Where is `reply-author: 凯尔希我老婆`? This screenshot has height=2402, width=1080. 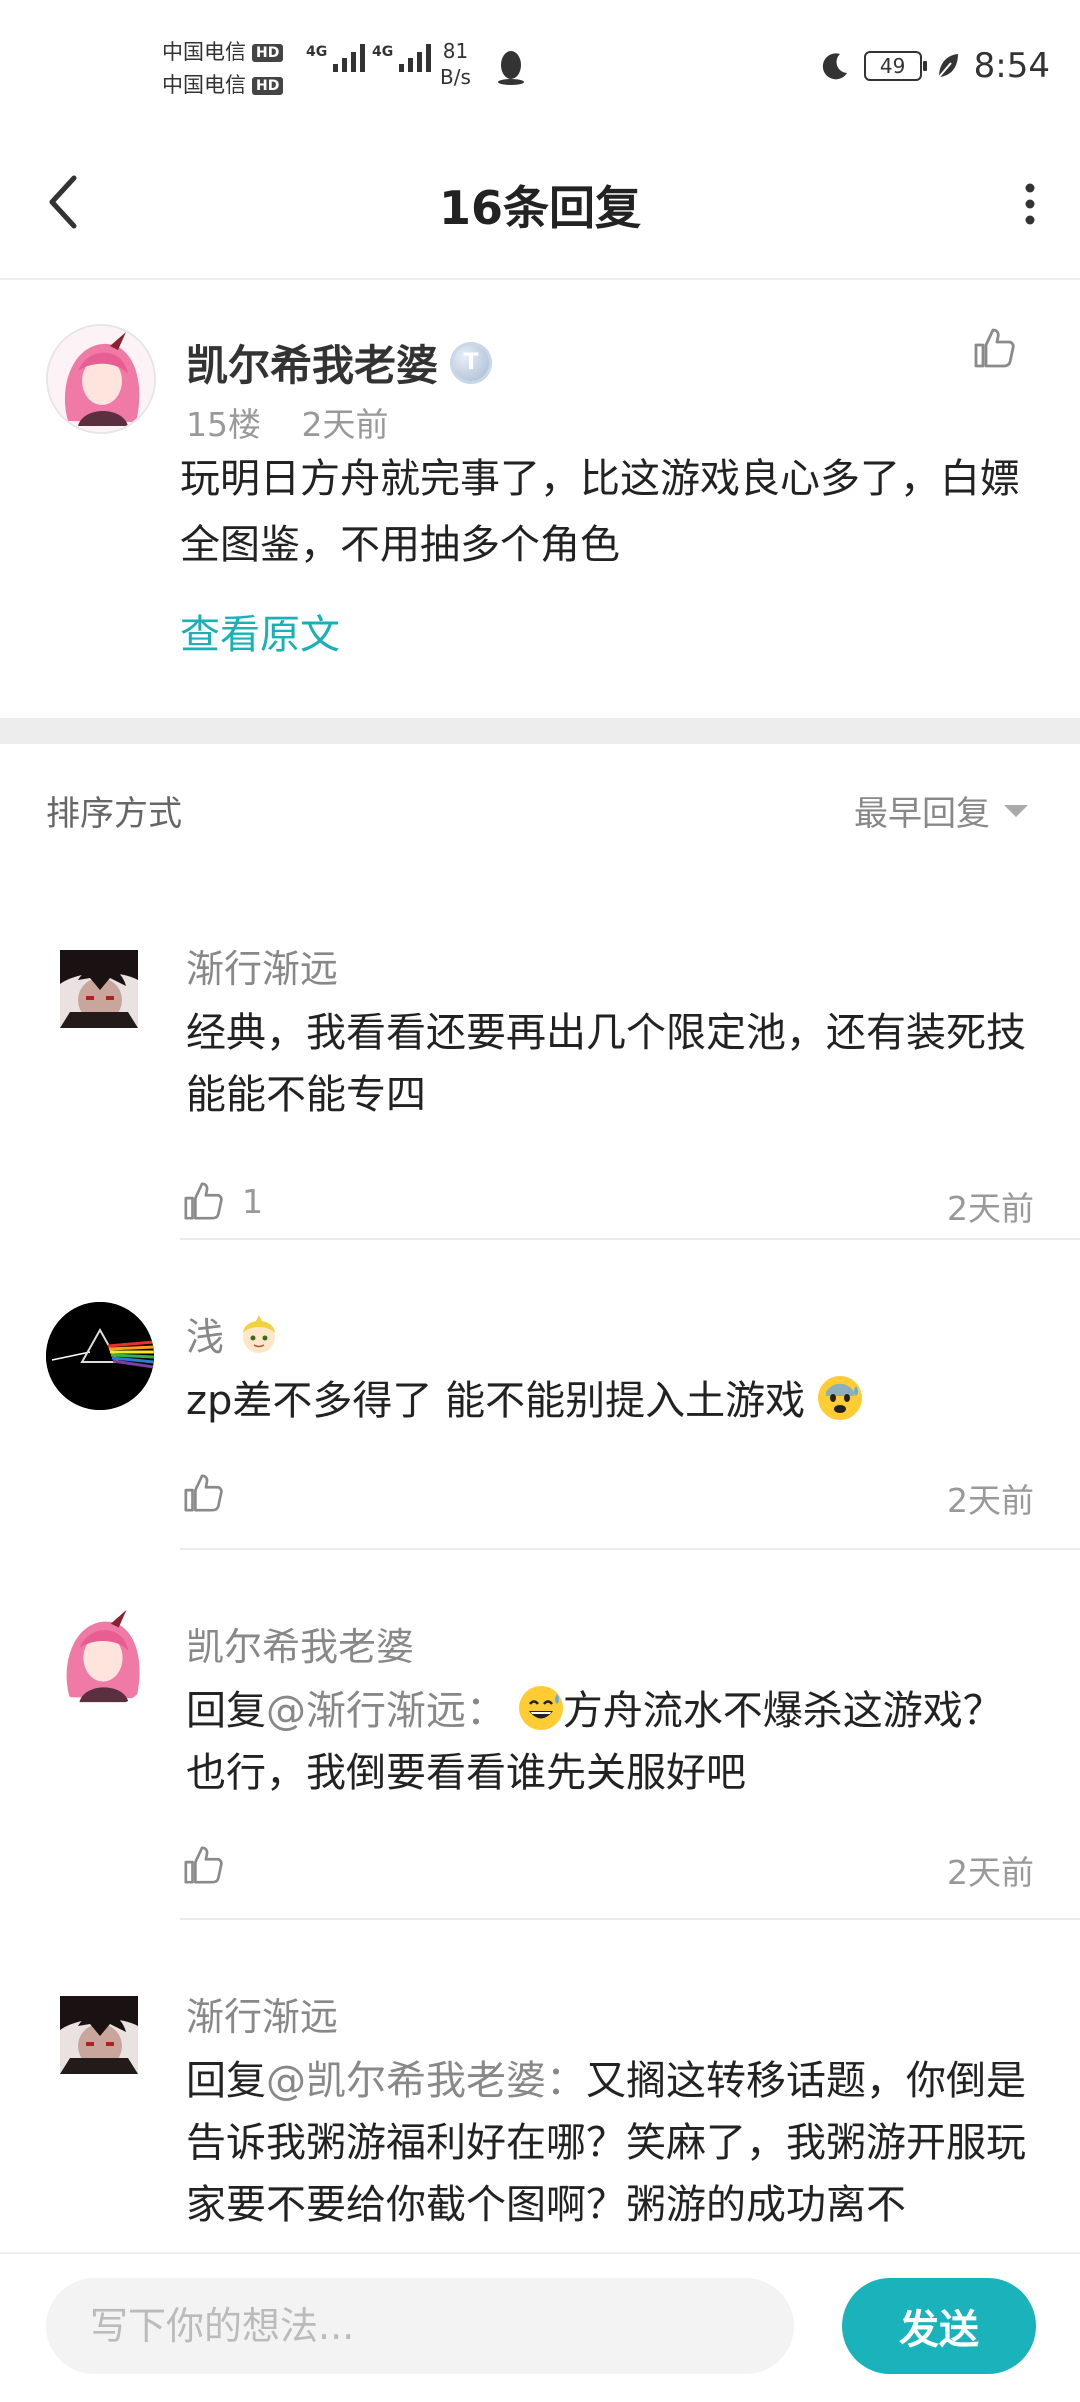
reply-author: 凯尔希我老婆 is located at coordinates (300, 1643).